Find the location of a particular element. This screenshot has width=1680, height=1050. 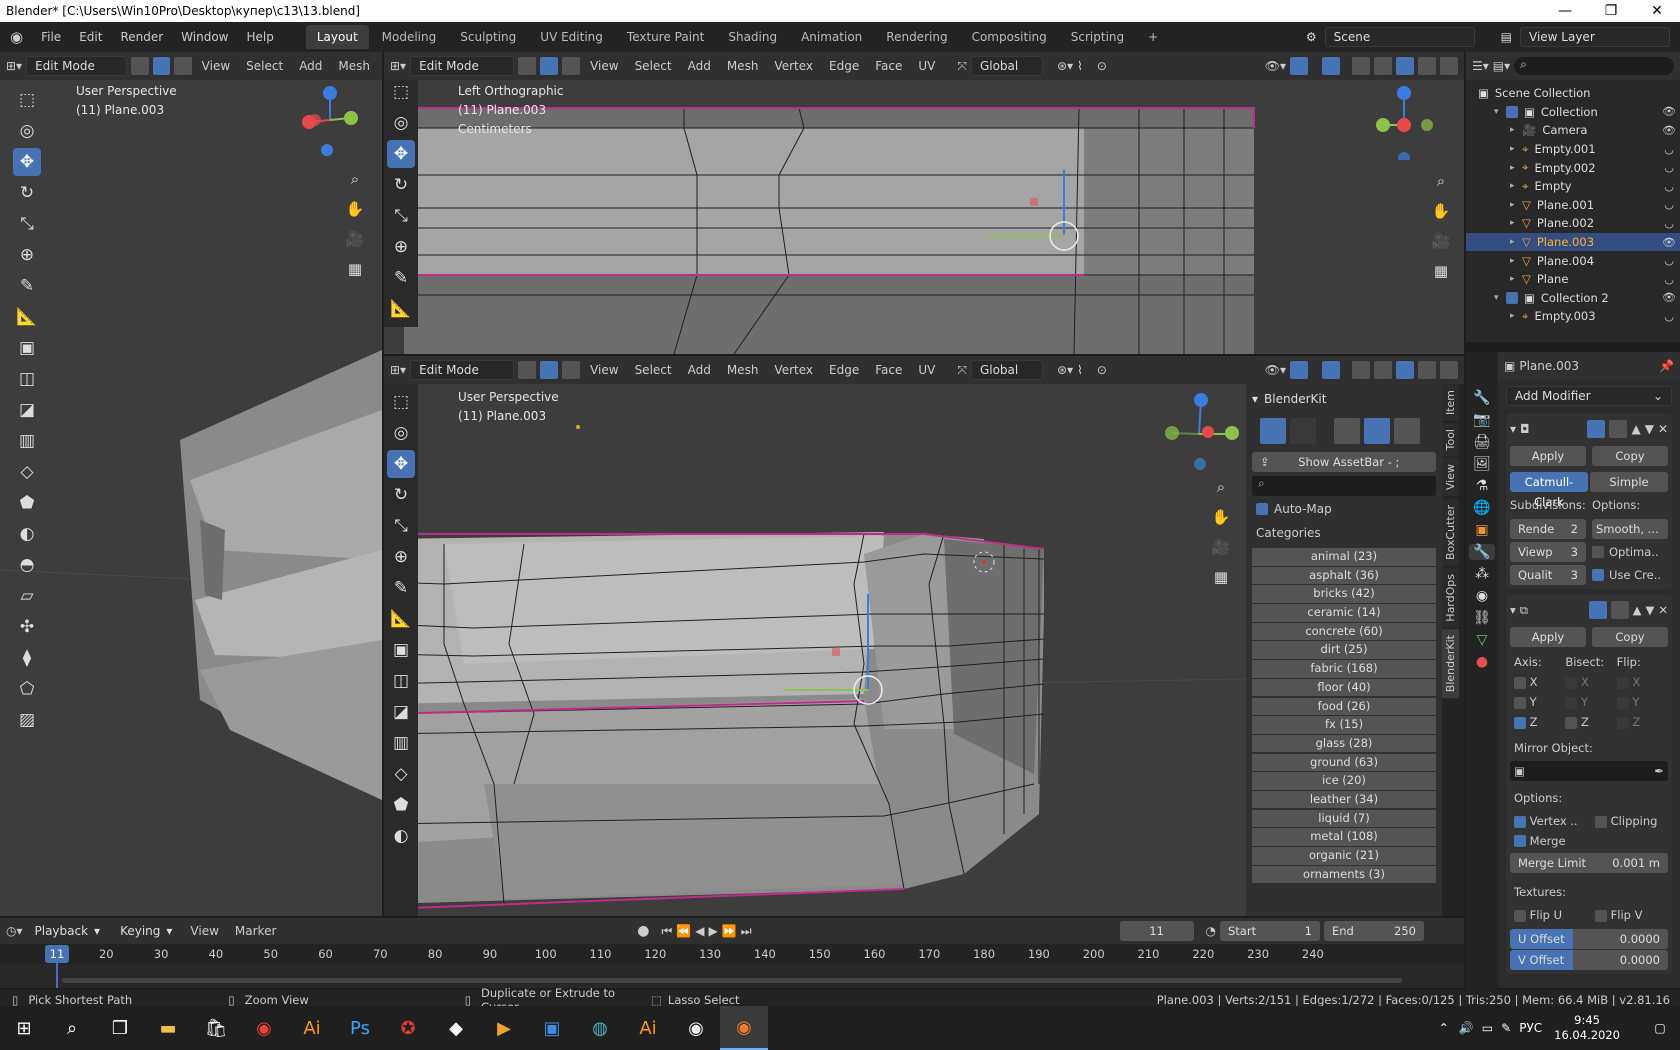

data-icon: ▽ is located at coordinates (1482, 640).